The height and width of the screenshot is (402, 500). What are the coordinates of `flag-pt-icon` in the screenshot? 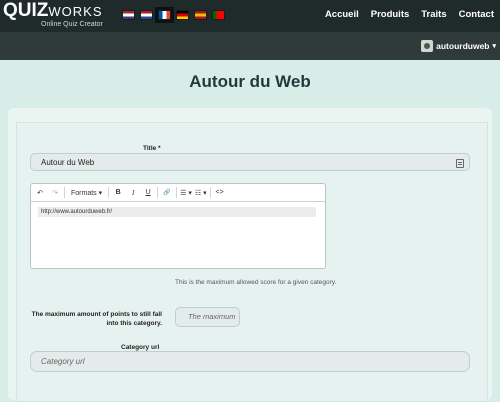 It's located at (218, 15).